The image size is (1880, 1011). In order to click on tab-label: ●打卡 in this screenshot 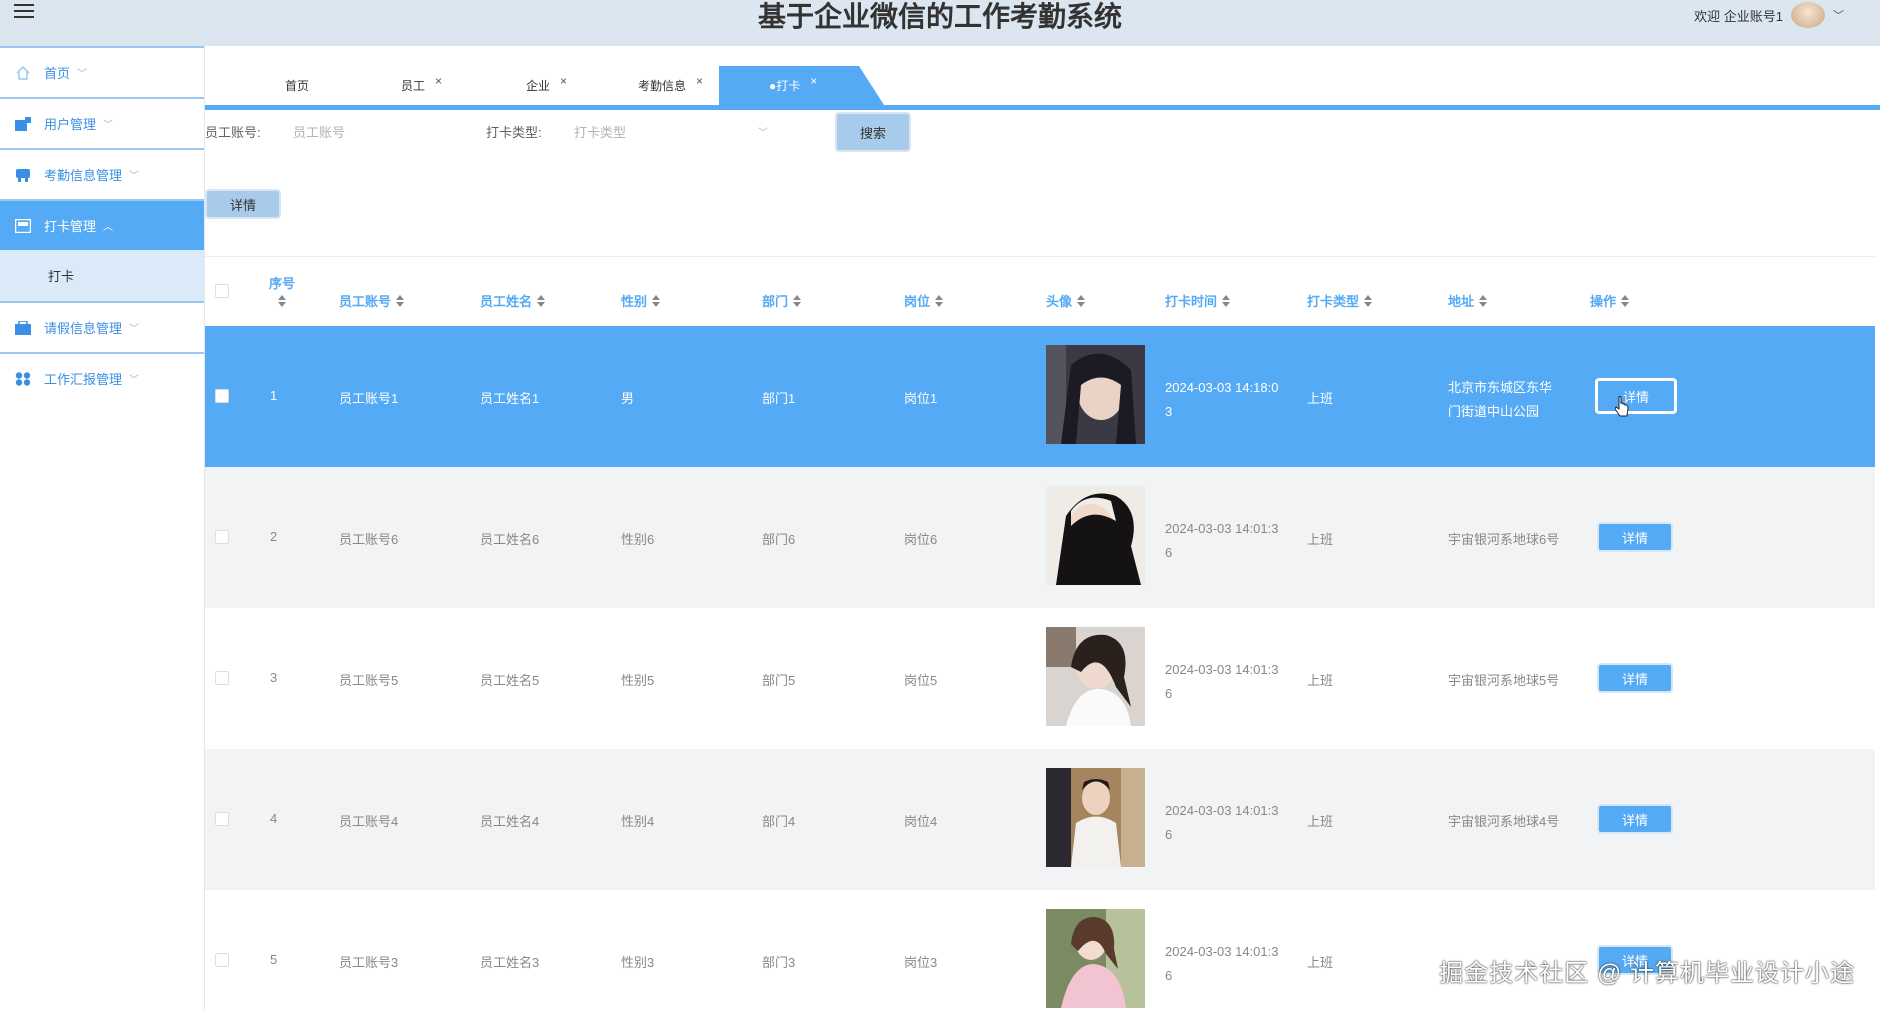, I will do `click(785, 86)`.